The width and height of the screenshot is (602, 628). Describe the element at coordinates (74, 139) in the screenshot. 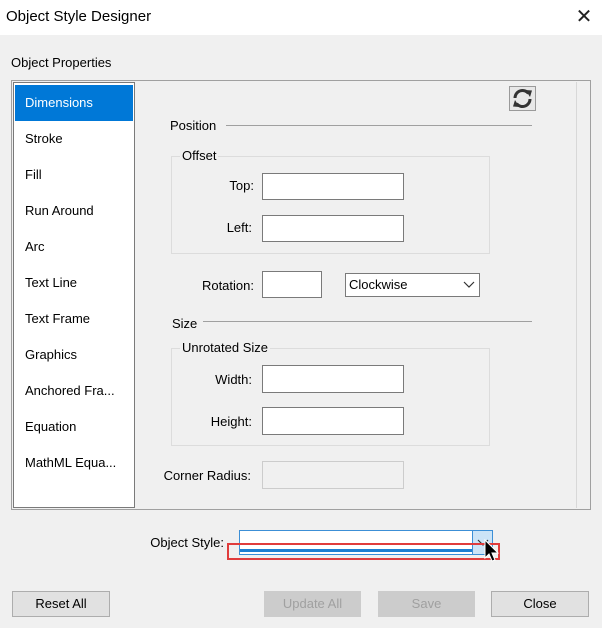

I see `category-item-stroke: Stroke` at that location.